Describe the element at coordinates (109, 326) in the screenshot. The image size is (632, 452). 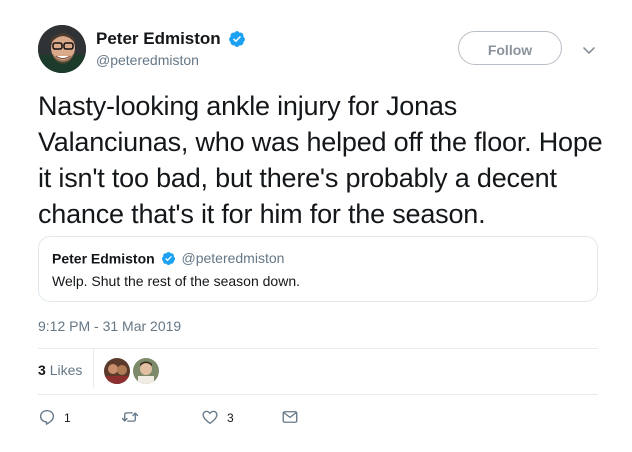
I see `tweet-timestamp: 9:12 PM - 31 Mar 2019` at that location.